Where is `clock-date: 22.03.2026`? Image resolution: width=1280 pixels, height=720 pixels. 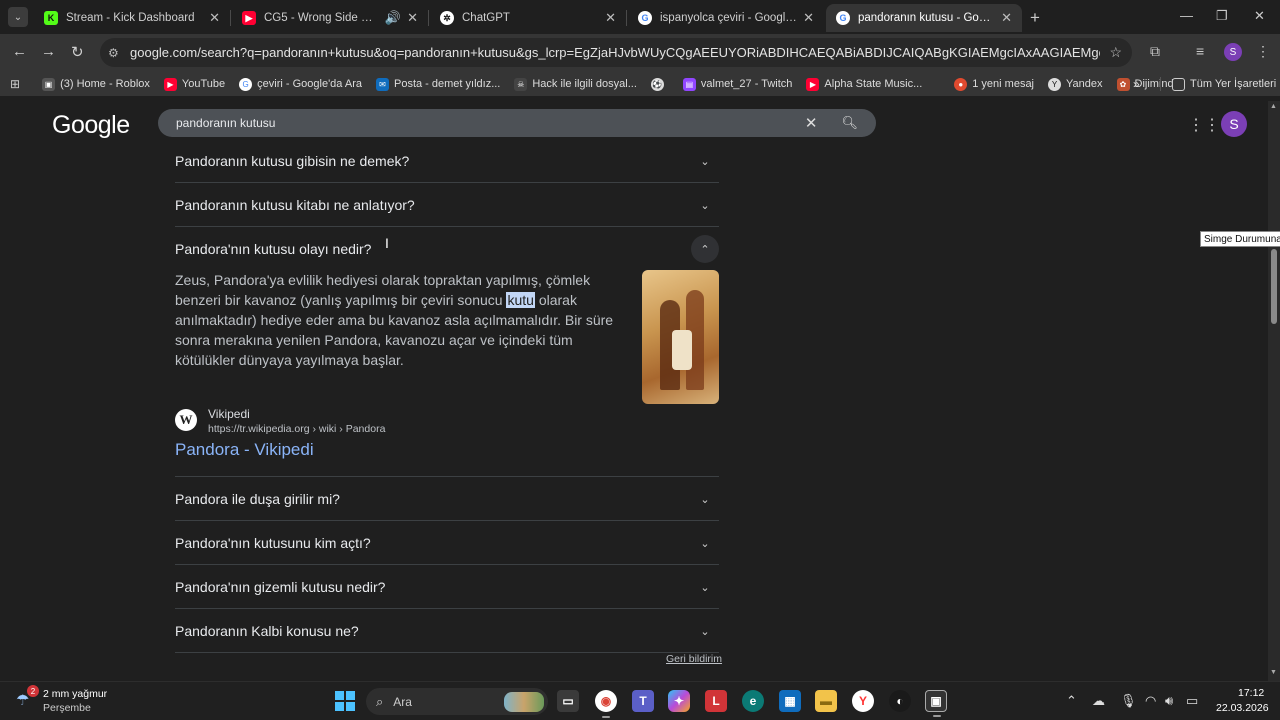 clock-date: 22.03.2026 is located at coordinates (1242, 708).